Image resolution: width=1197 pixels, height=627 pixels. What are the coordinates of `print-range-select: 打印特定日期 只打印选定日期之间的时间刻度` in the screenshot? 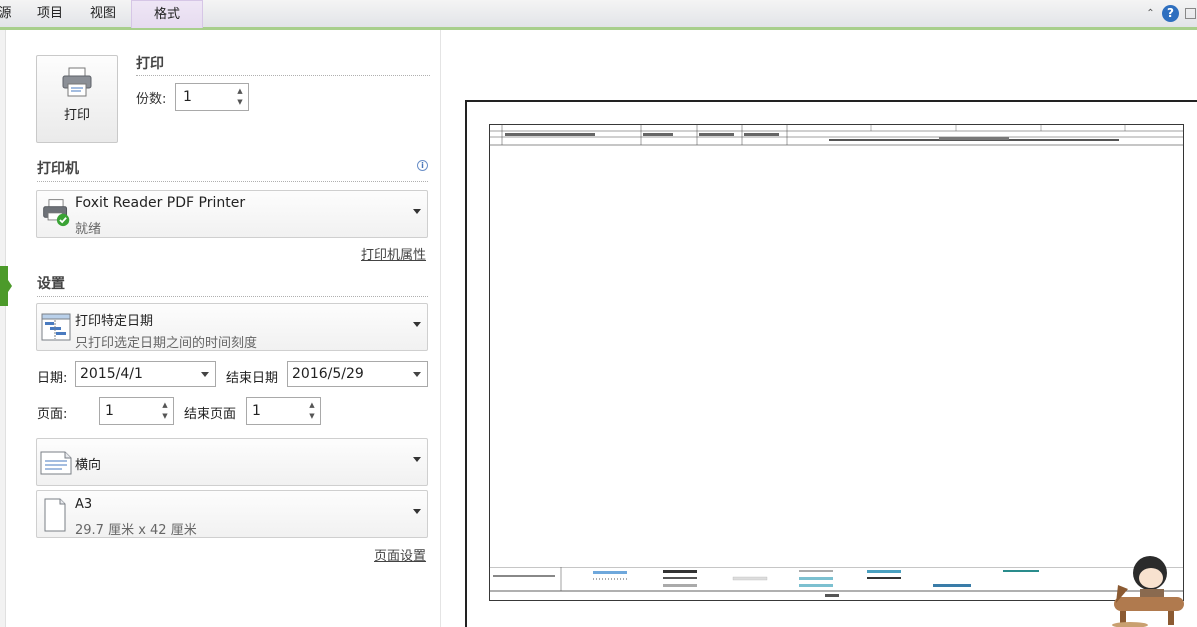 It's located at (232, 327).